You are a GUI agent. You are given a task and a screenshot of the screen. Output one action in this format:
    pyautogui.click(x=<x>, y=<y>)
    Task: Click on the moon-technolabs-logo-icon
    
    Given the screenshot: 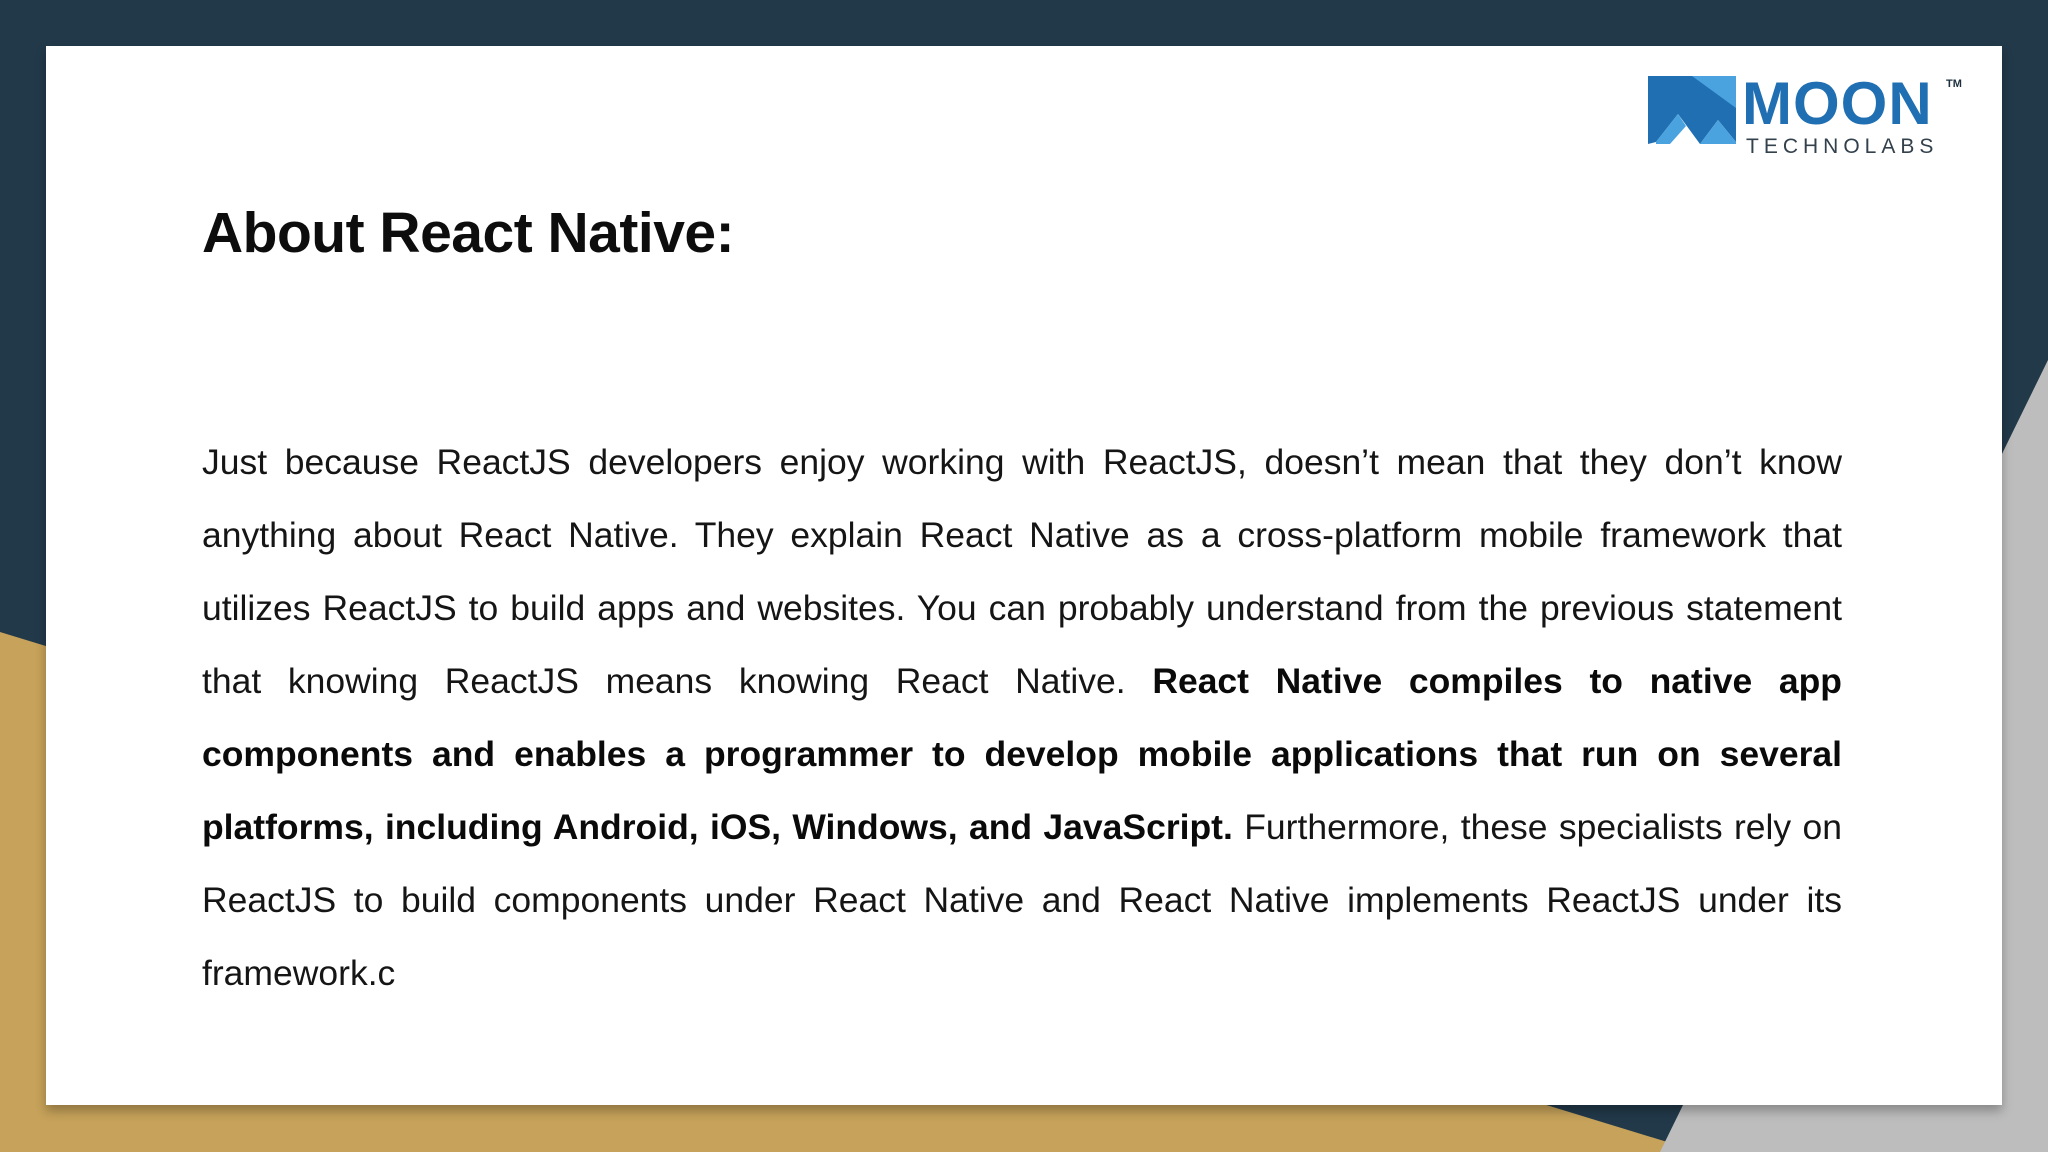 What is the action you would take?
    pyautogui.click(x=1692, y=110)
    